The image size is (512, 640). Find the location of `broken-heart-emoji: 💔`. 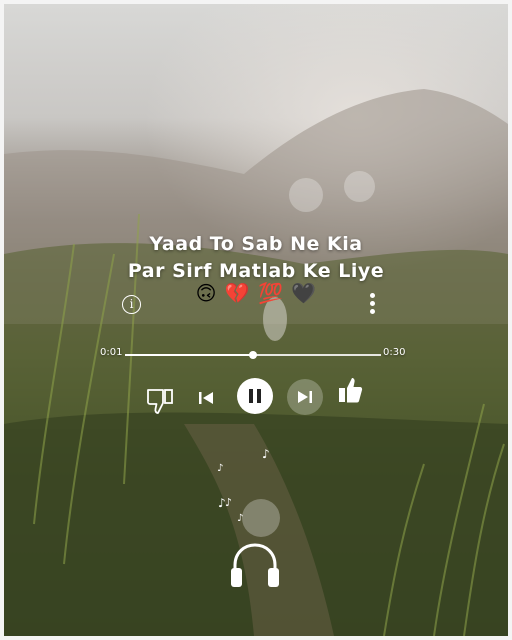

broken-heart-emoji: 💔 is located at coordinates (237, 293).